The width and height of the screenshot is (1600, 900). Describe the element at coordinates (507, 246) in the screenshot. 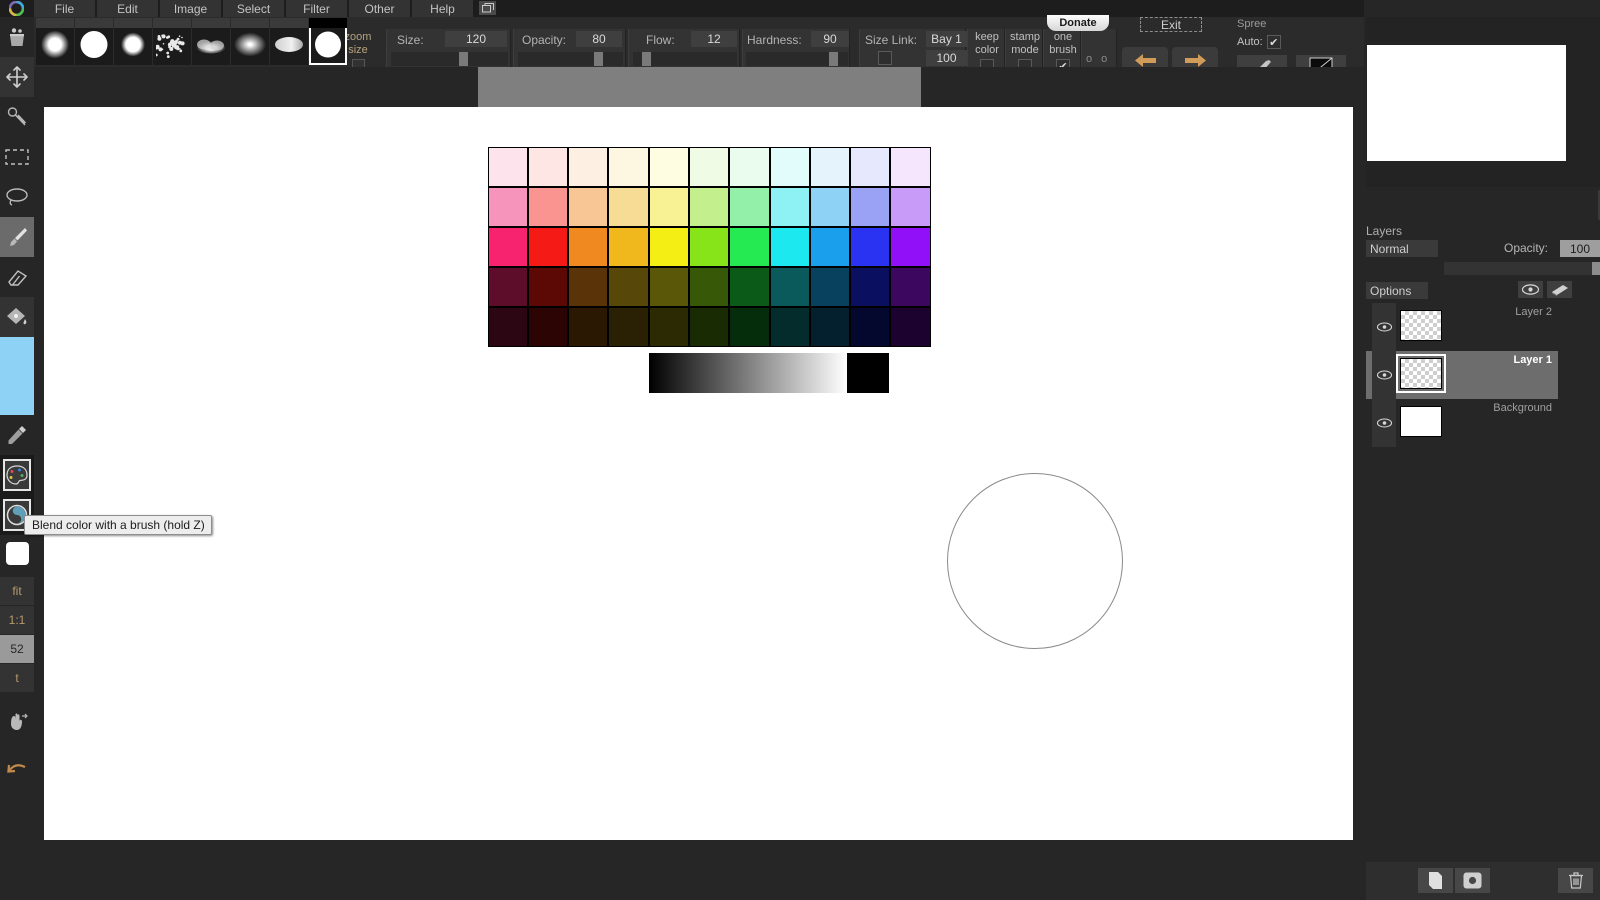

I see `palette-swatch-r2-c0` at that location.